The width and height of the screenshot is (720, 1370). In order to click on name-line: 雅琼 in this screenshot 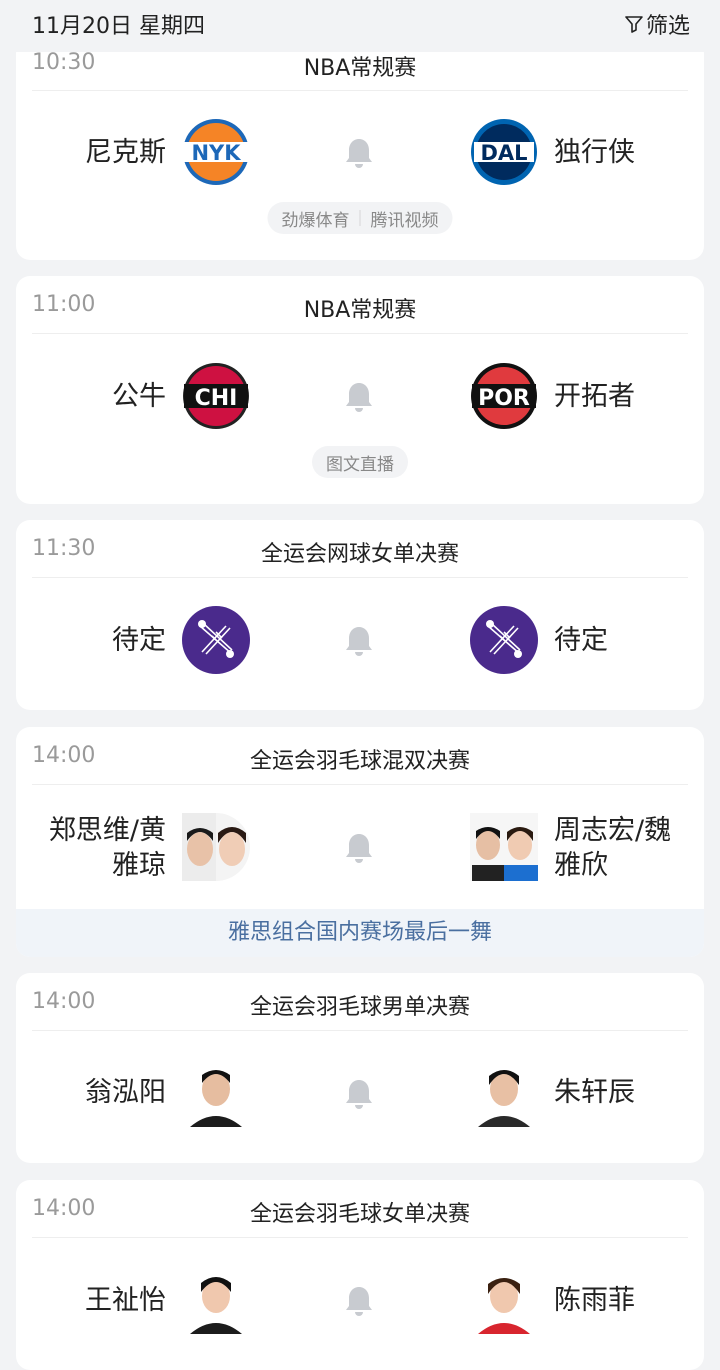, I will do `click(139, 865)`.